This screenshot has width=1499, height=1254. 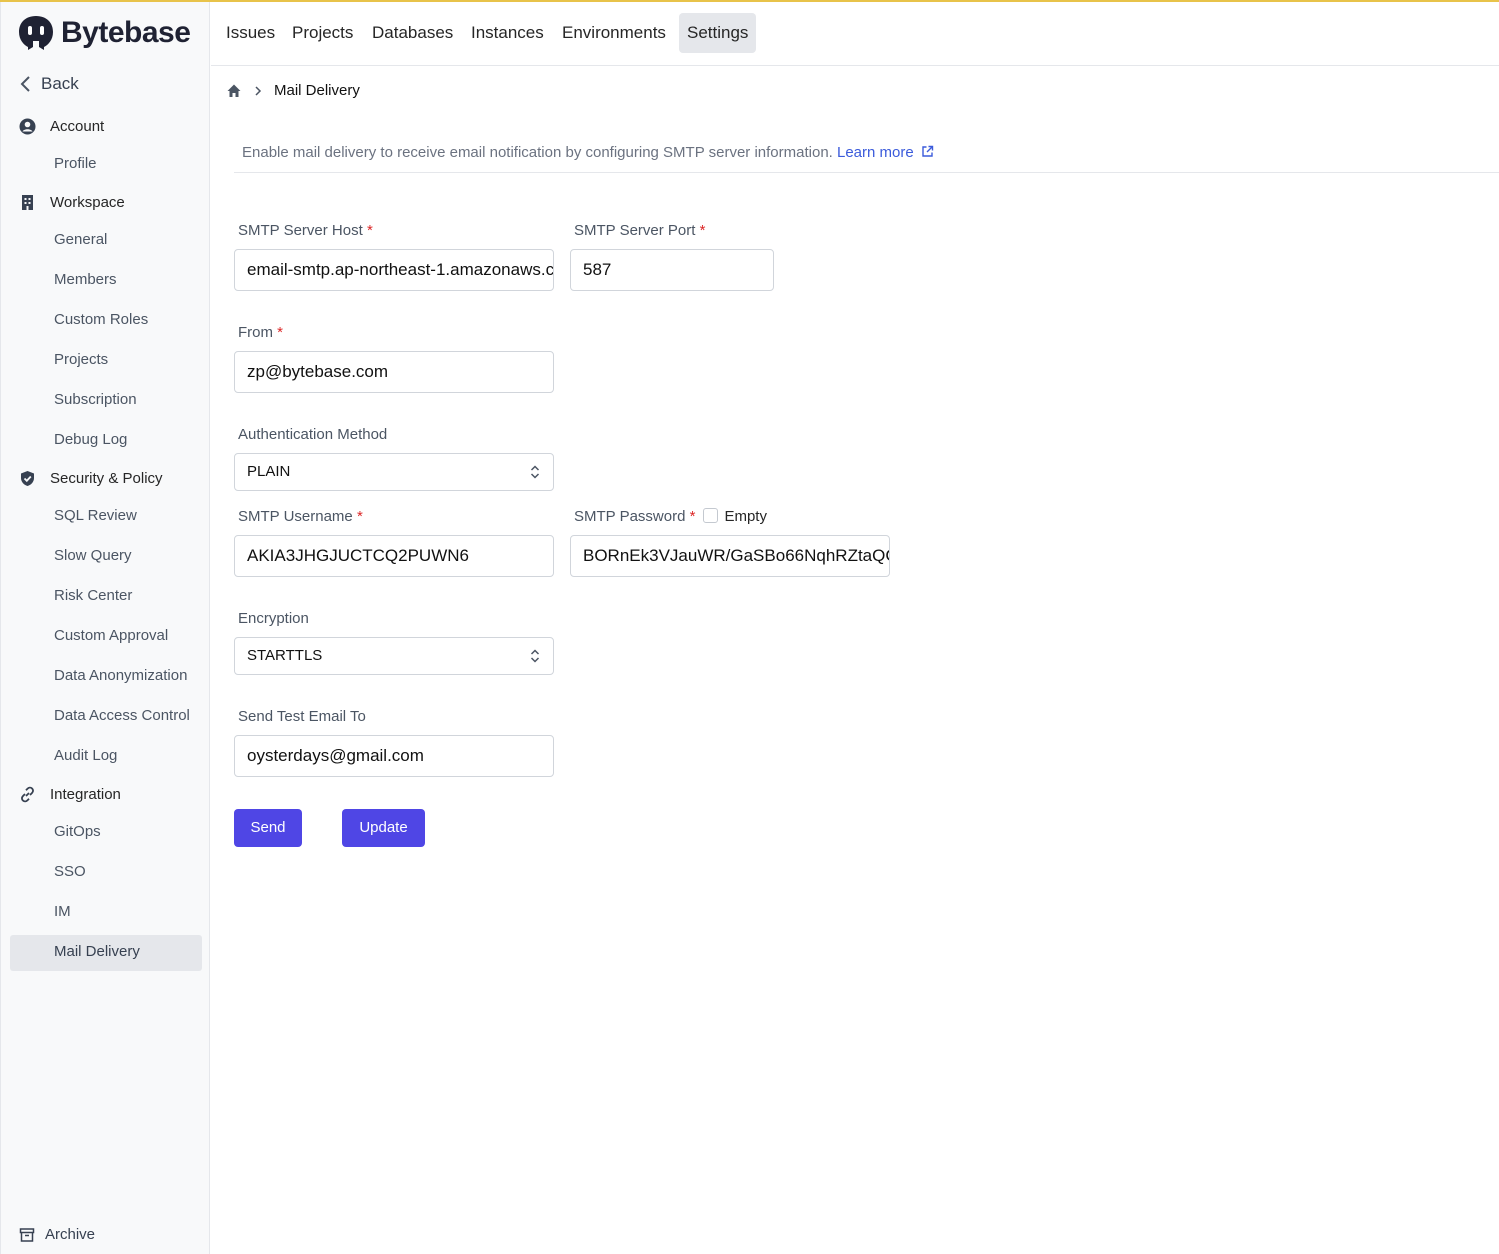 I want to click on sidebar-group-workspace: Workspace, so click(x=72, y=202).